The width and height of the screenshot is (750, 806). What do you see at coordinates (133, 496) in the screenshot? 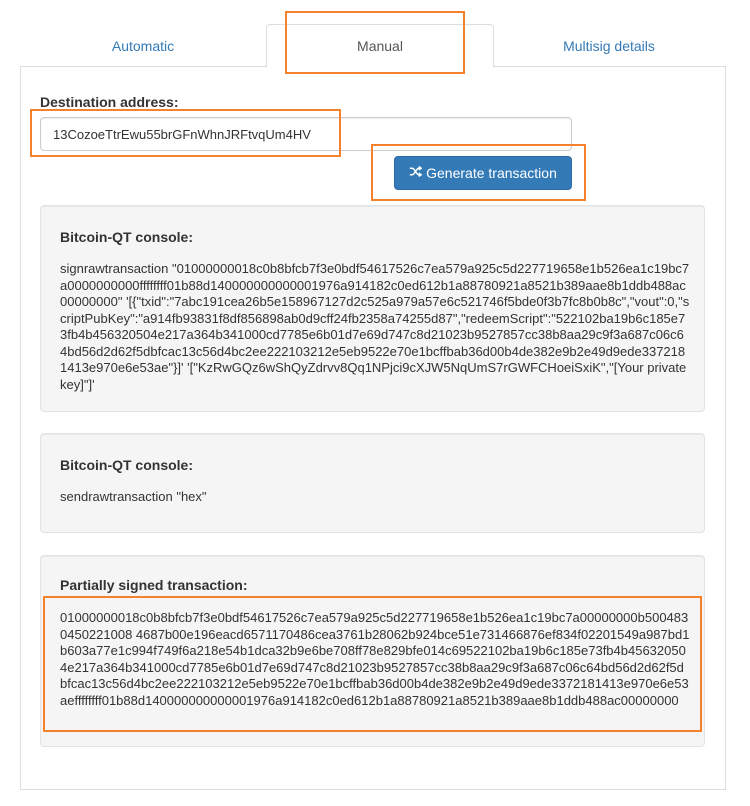
I see `console-send-command: sendrawtransaction "hex"` at bounding box center [133, 496].